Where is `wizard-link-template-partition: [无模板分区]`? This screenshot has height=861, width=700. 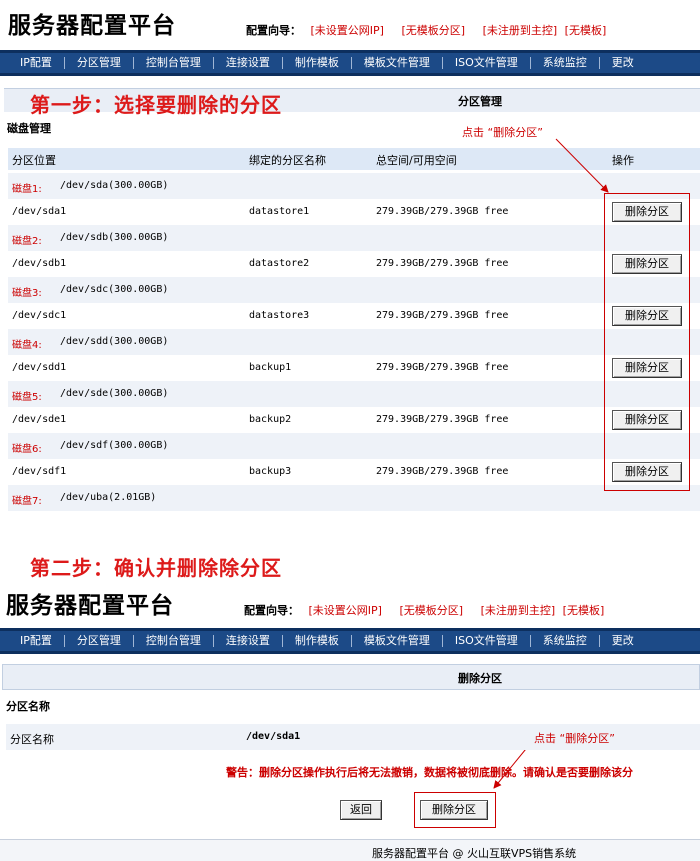 wizard-link-template-partition: [无模板分区] is located at coordinates (431, 610).